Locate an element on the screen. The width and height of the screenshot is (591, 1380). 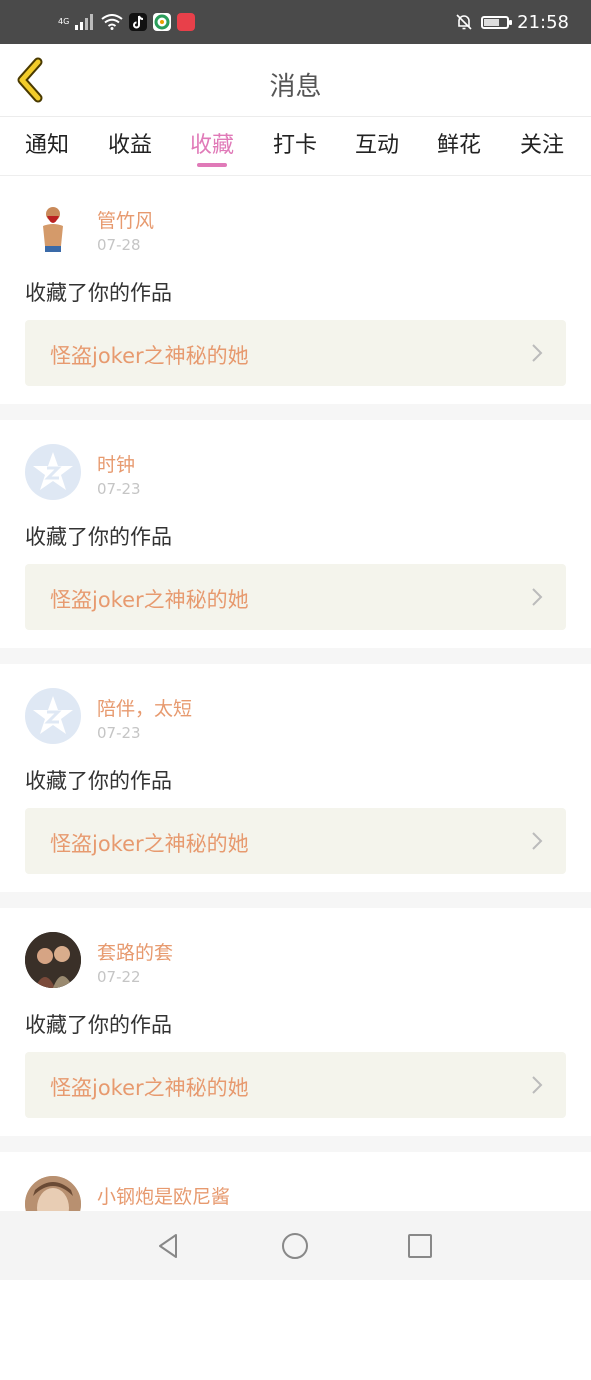
tab-label: 鲜花 is located at coordinates (458, 145).